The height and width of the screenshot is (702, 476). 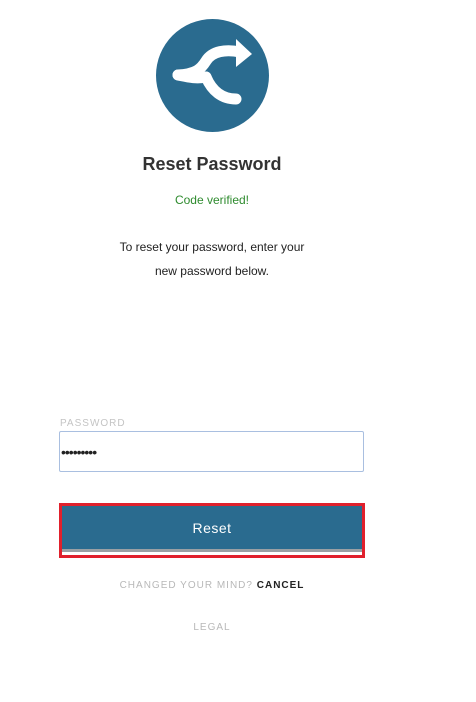 What do you see at coordinates (211, 451) in the screenshot?
I see `password-input` at bounding box center [211, 451].